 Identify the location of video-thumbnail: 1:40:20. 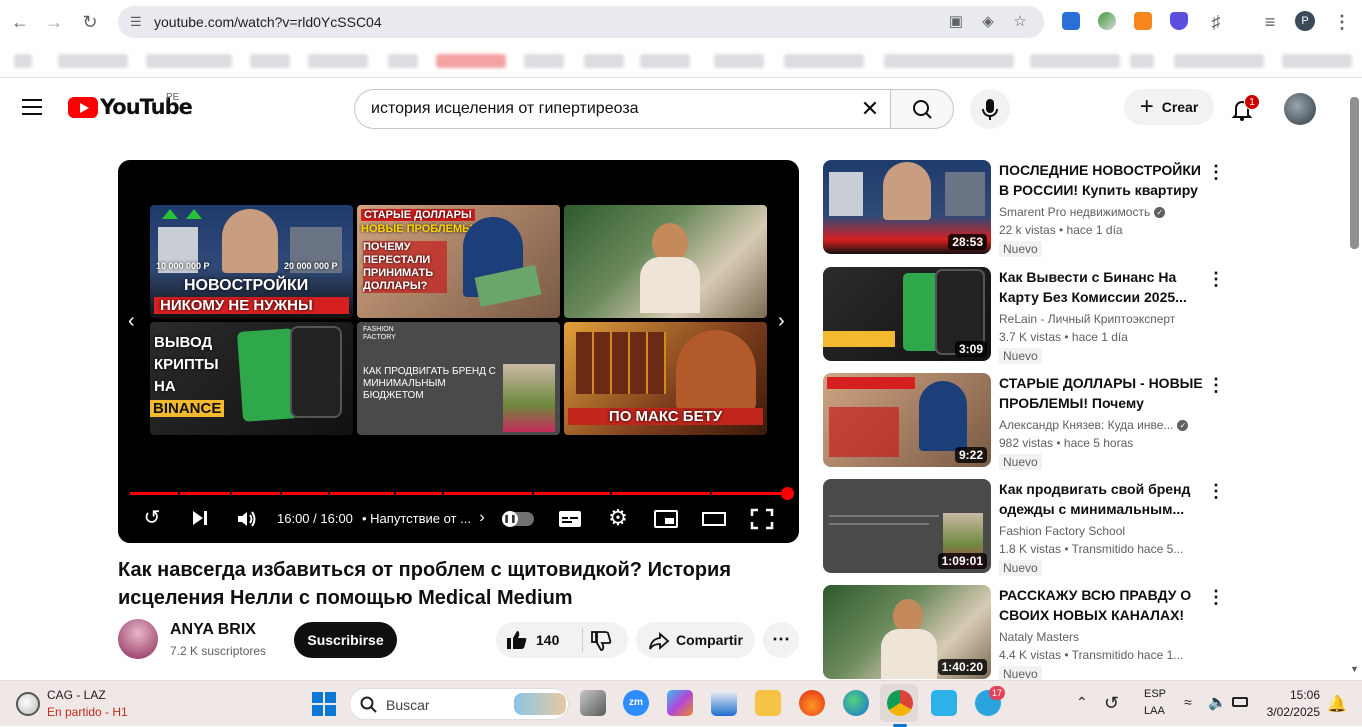
(907, 632).